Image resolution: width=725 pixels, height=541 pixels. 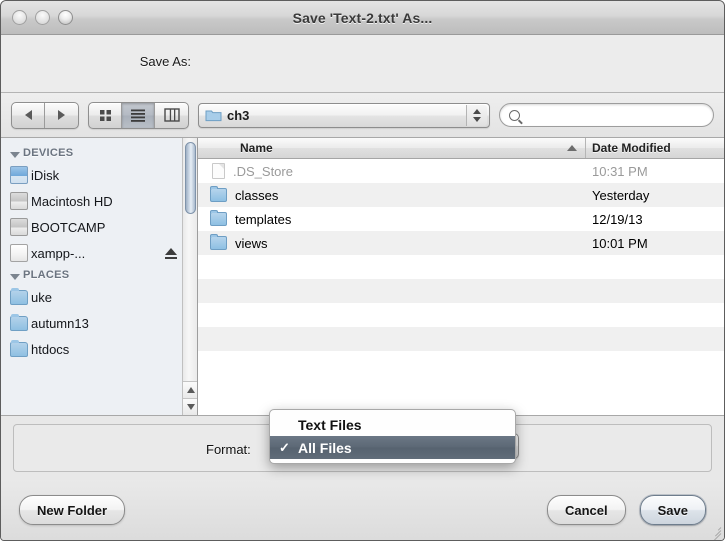 I want to click on table-row: templates 12/19/13, so click(x=461, y=219).